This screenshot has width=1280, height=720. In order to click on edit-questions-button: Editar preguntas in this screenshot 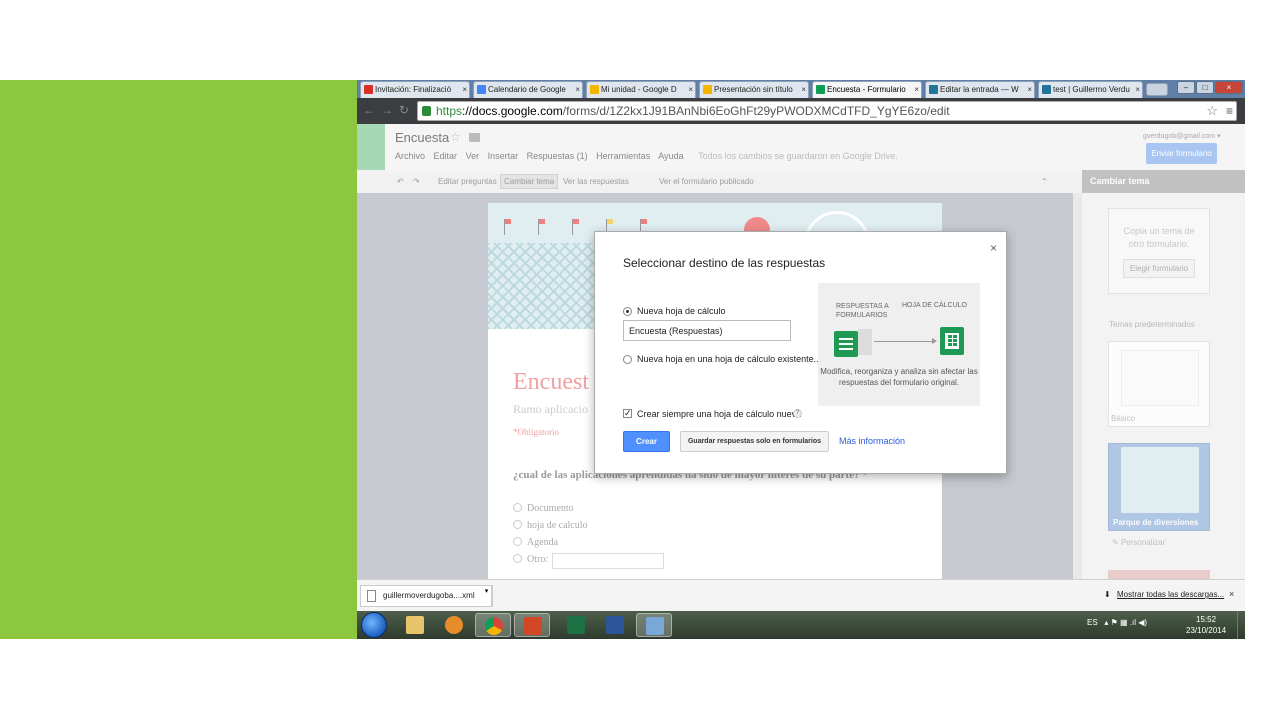, I will do `click(467, 181)`.